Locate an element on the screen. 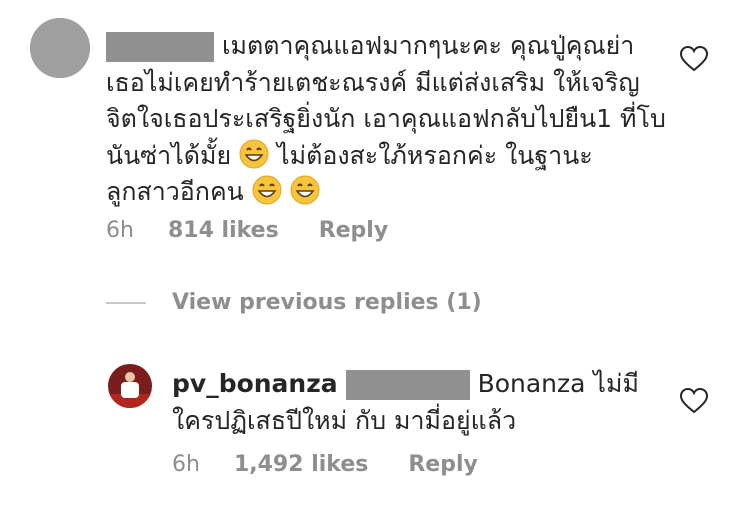 Image resolution: width=750 pixels, height=509 pixels. redacted-username is located at coordinates (160, 47).